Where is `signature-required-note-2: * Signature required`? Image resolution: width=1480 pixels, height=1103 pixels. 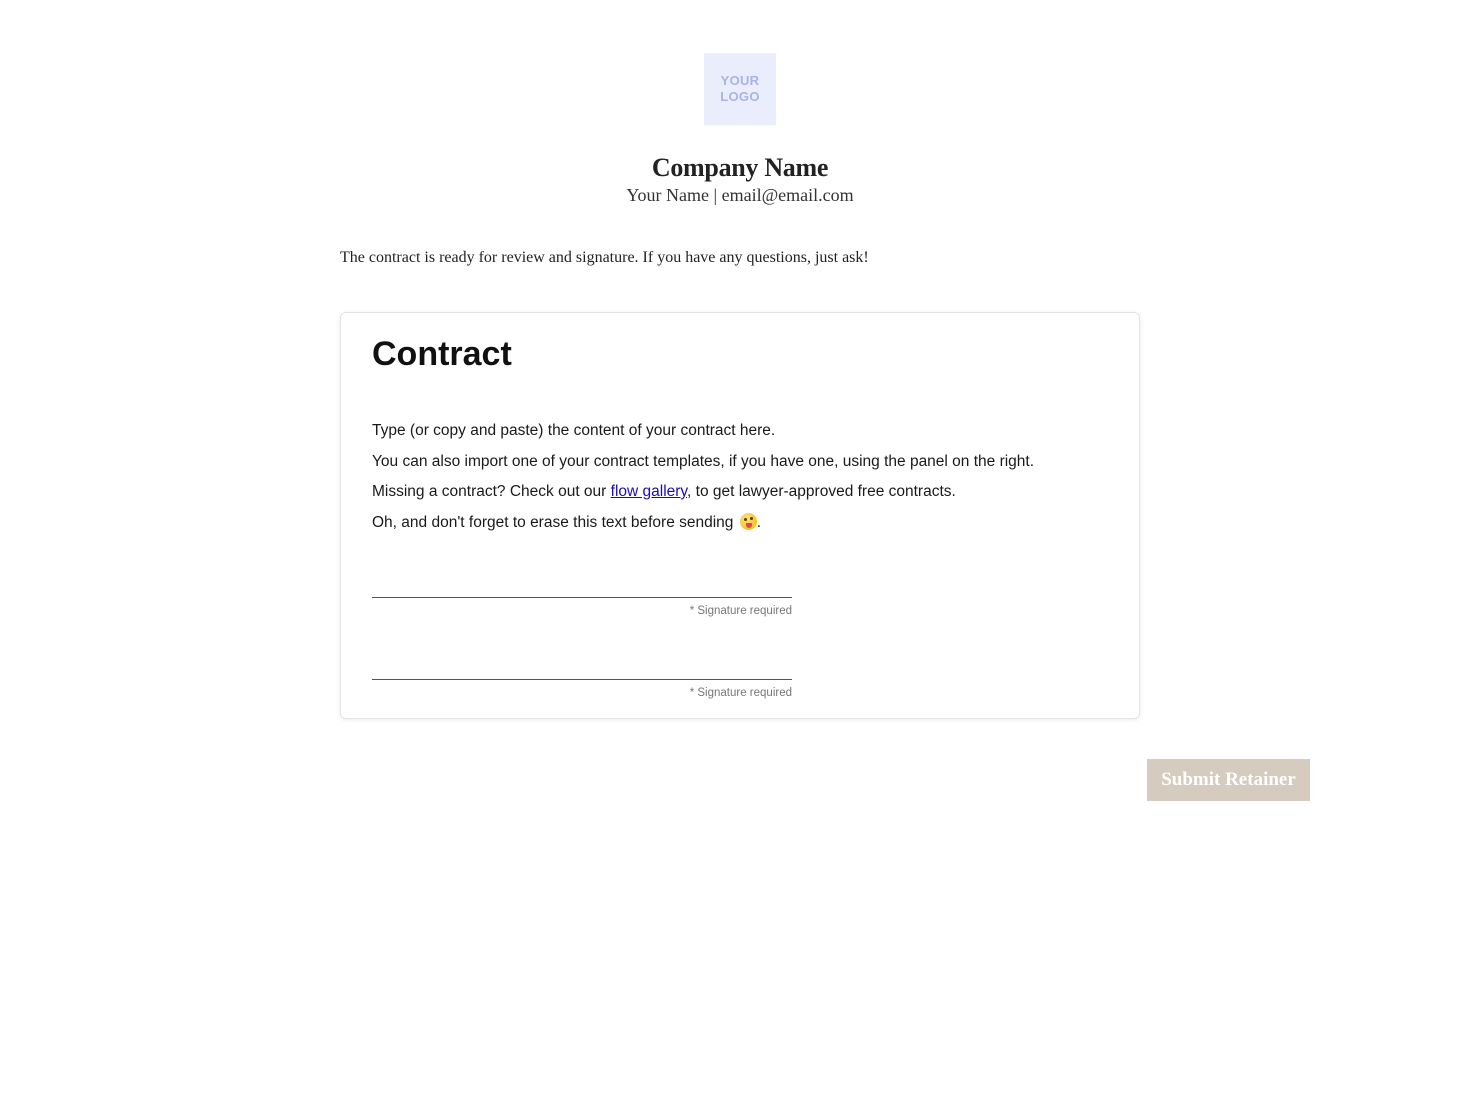
signature-required-note-2: * Signature required is located at coordinates (740, 693).